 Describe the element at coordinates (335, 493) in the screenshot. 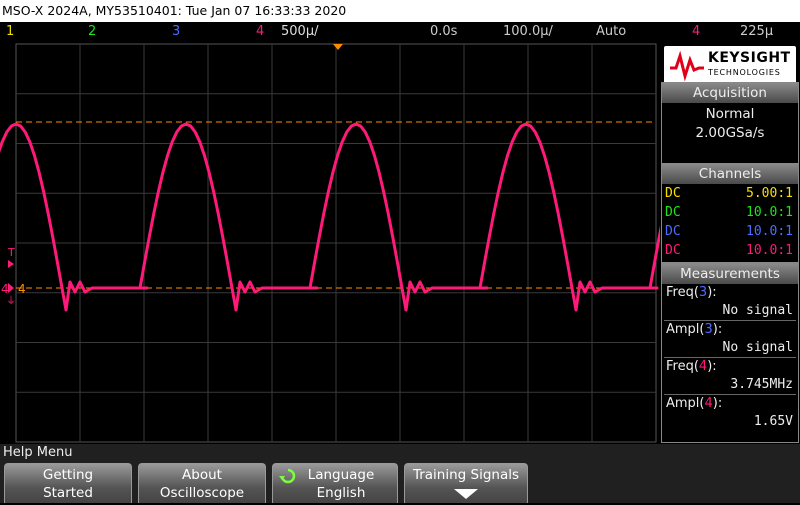

I see `softkey-line2: English` at that location.